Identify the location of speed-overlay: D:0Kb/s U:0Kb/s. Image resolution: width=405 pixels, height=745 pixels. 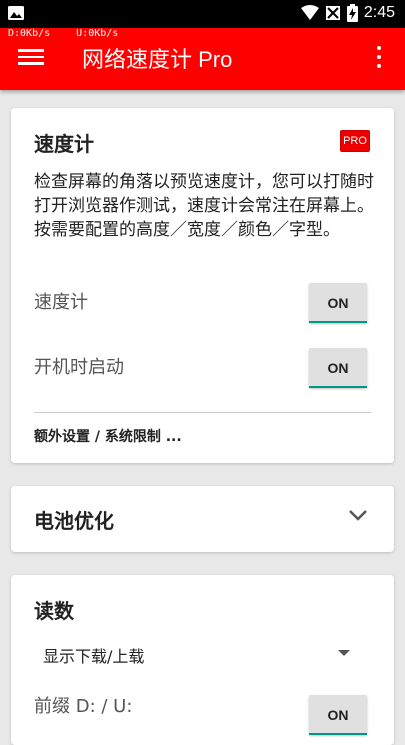
(108, 35).